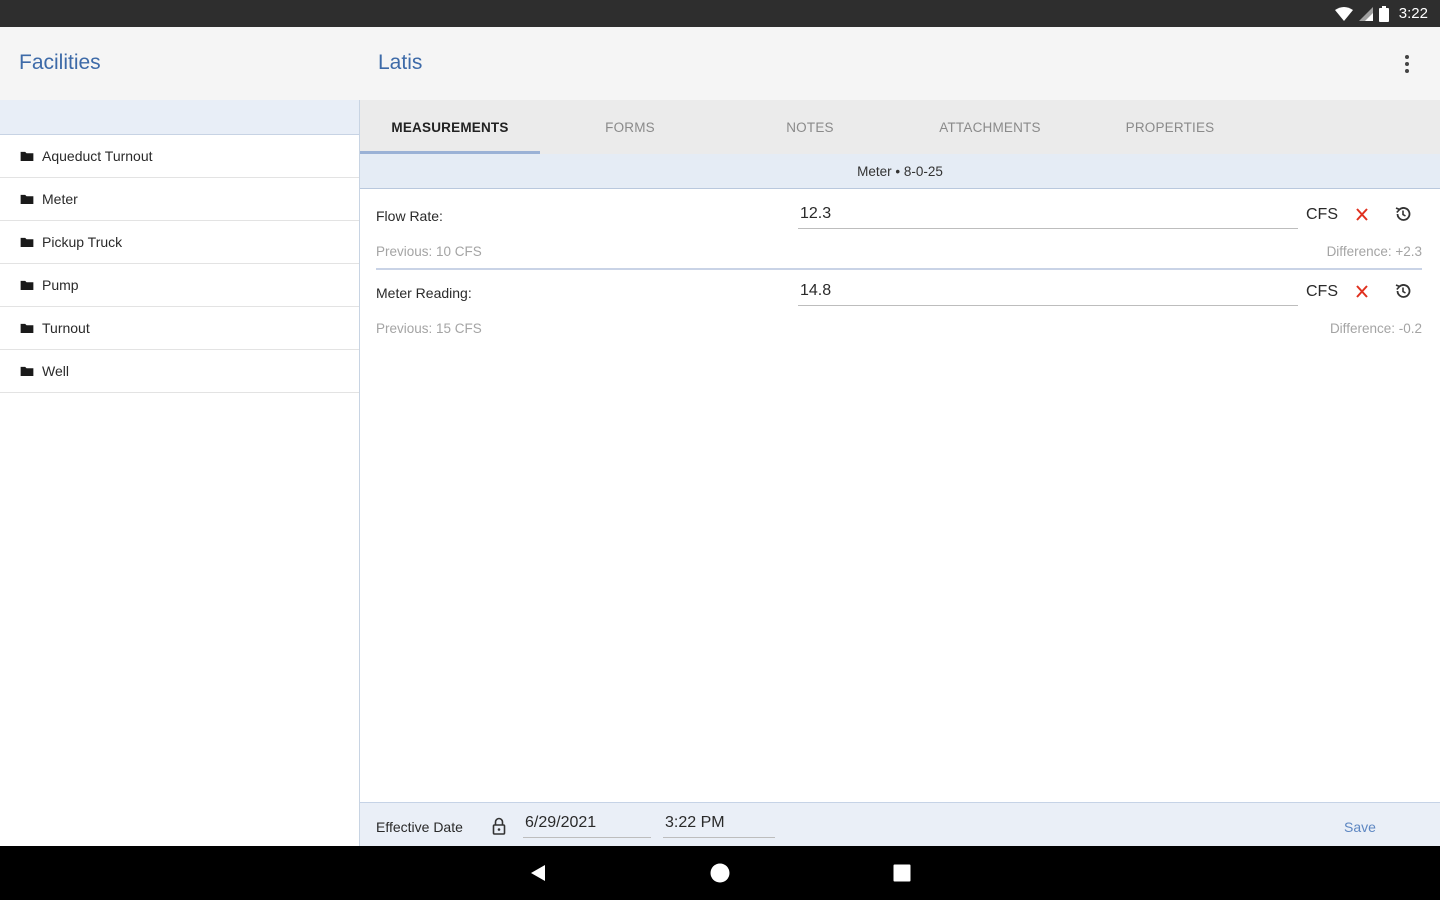 The image size is (1440, 900). What do you see at coordinates (587, 824) in the screenshot?
I see `date-input` at bounding box center [587, 824].